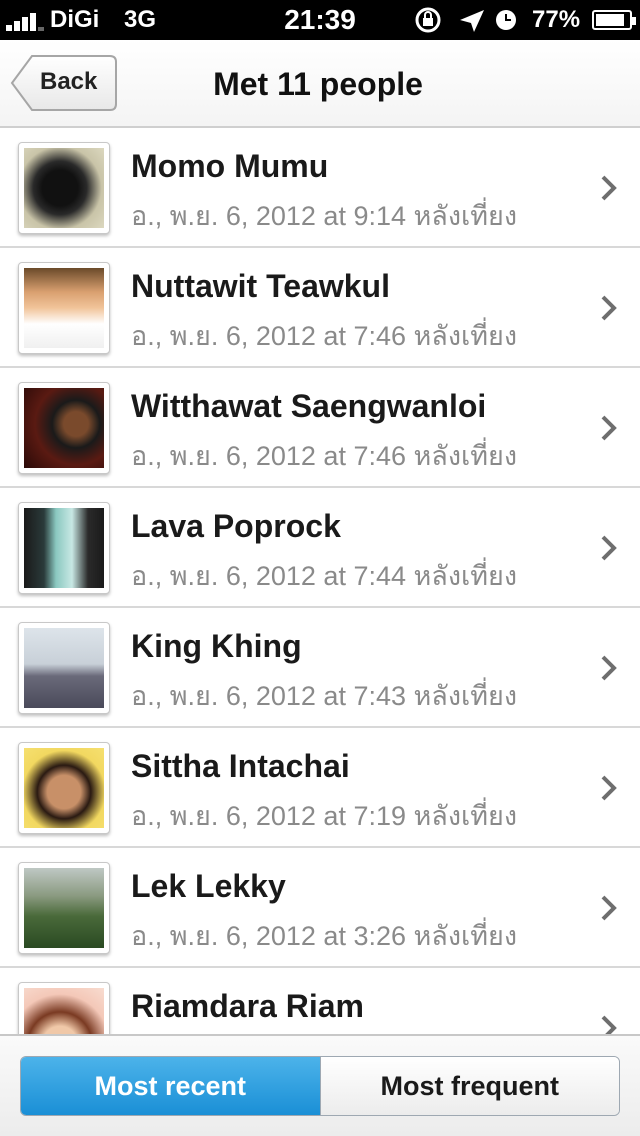 The width and height of the screenshot is (640, 1136). I want to click on bottom-toolbar: Most recent Most frequent, so click(320, 1085).